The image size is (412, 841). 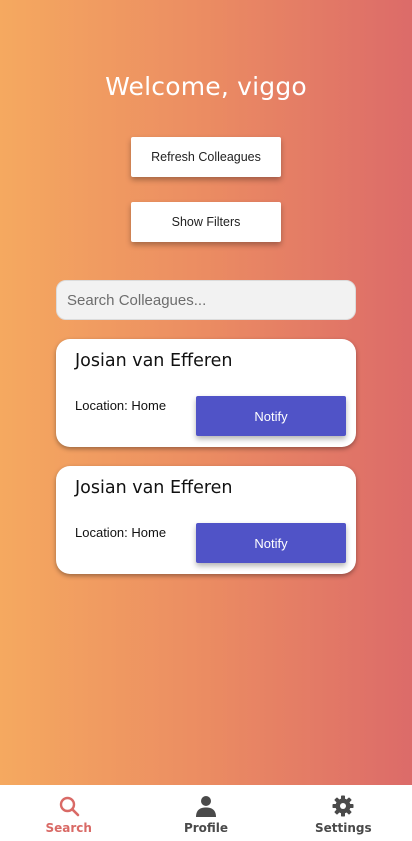 I want to click on refresh-colleagues-button: Refresh Colleagues, so click(x=206, y=157).